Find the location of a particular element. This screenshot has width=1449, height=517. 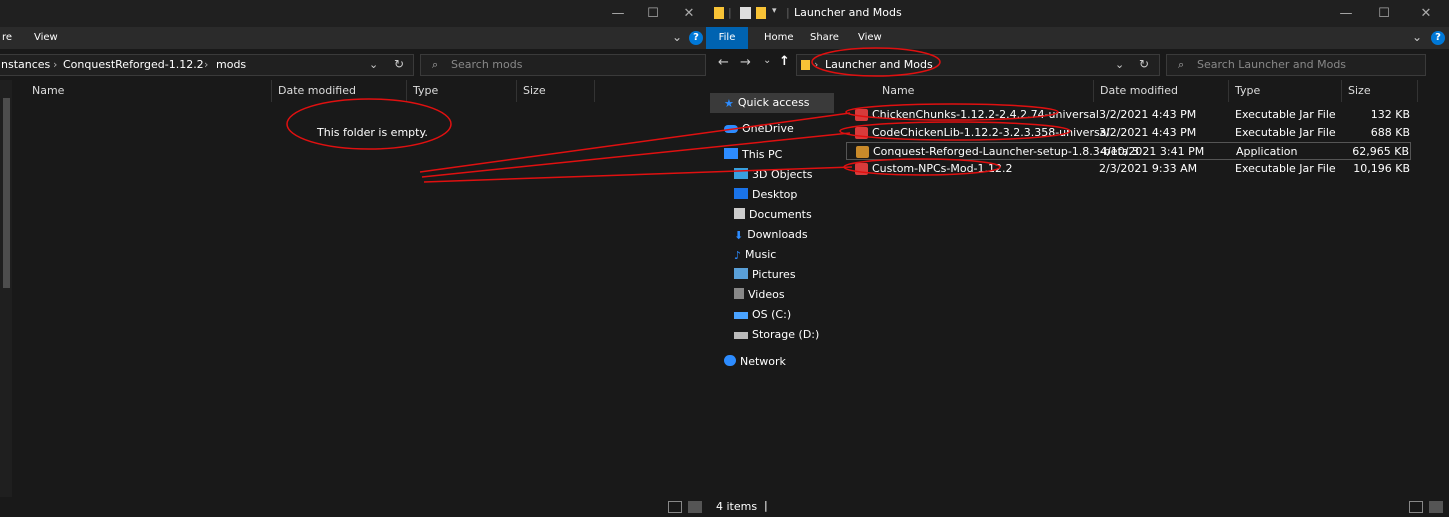

annotation-ellipse-codechickenlib is located at coordinates (955, 131).